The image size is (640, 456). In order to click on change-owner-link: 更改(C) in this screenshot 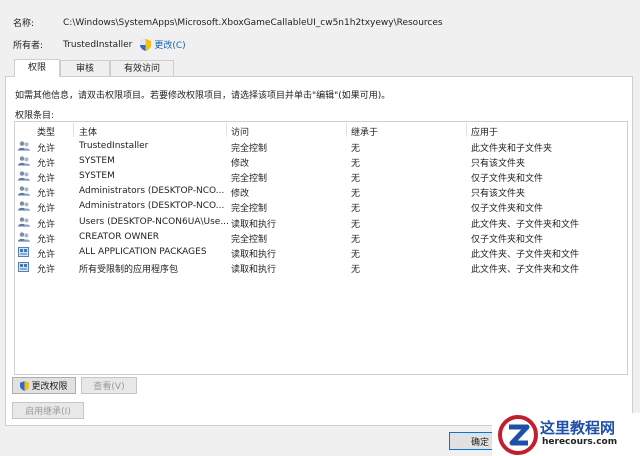, I will do `click(169, 44)`.